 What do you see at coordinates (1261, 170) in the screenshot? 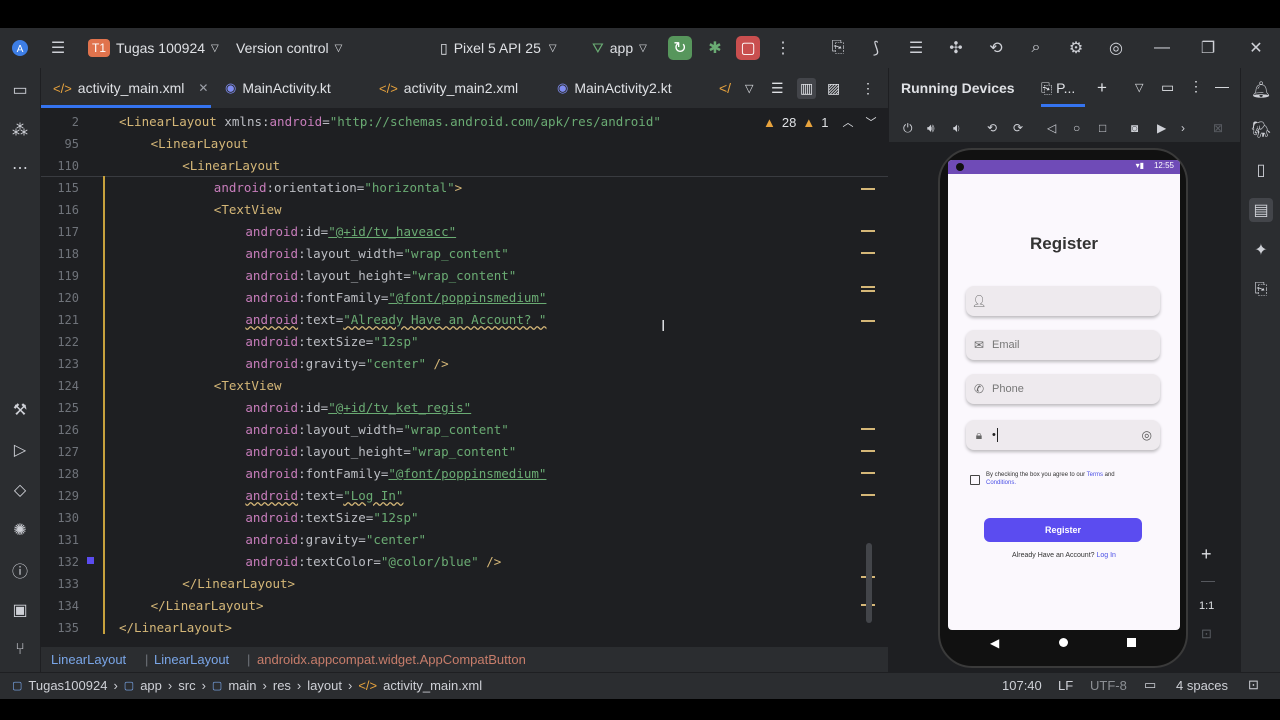
I see `device-manager-icon: ▯` at bounding box center [1261, 170].